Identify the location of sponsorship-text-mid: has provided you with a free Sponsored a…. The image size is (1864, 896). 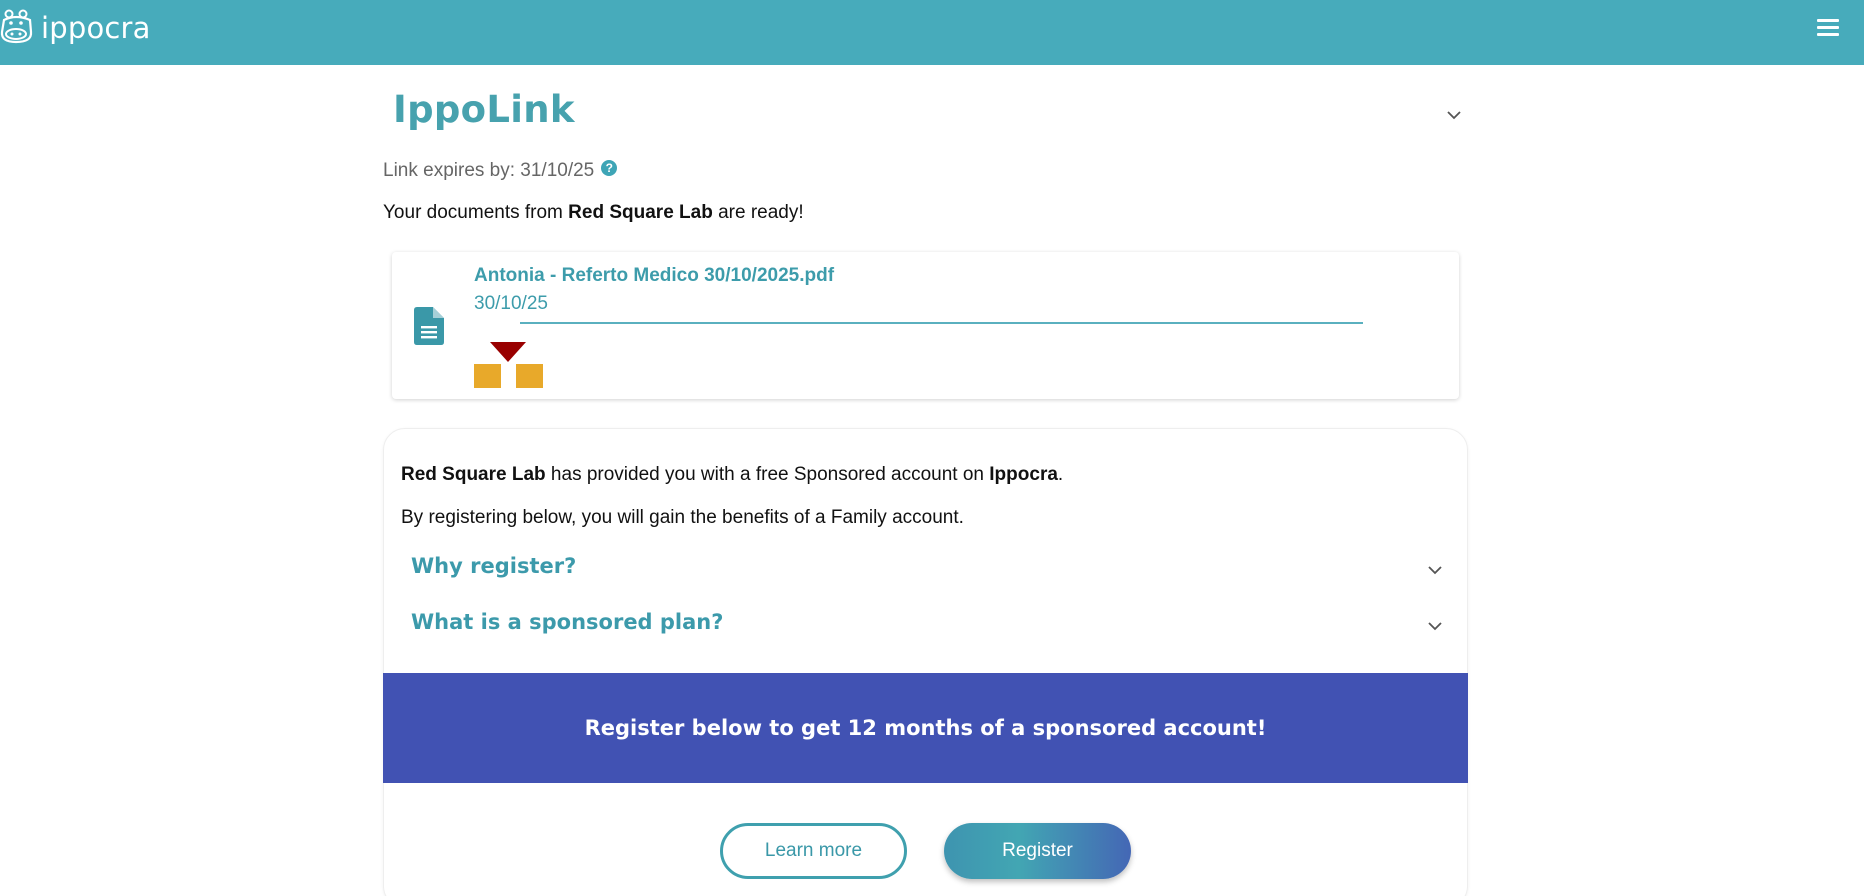
(767, 474).